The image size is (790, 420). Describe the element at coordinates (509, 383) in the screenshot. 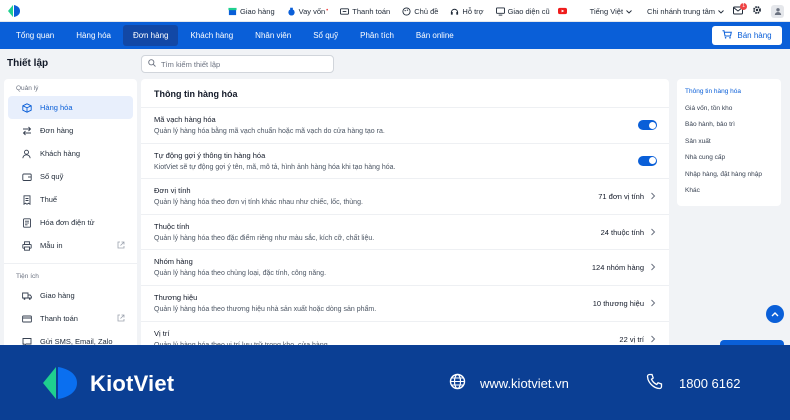

I see `footer-website: www.kiotviet.vn` at that location.